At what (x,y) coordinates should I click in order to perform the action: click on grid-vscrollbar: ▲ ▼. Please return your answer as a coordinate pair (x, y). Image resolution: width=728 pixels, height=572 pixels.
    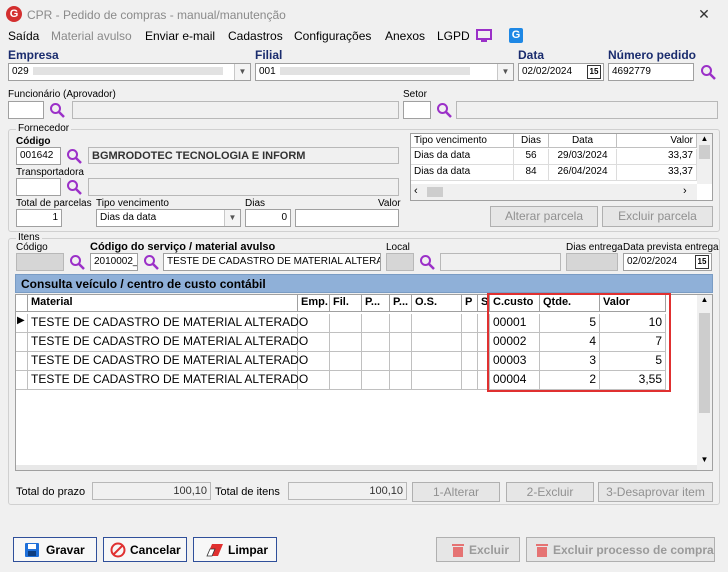
    Looking at the image, I should click on (704, 382).